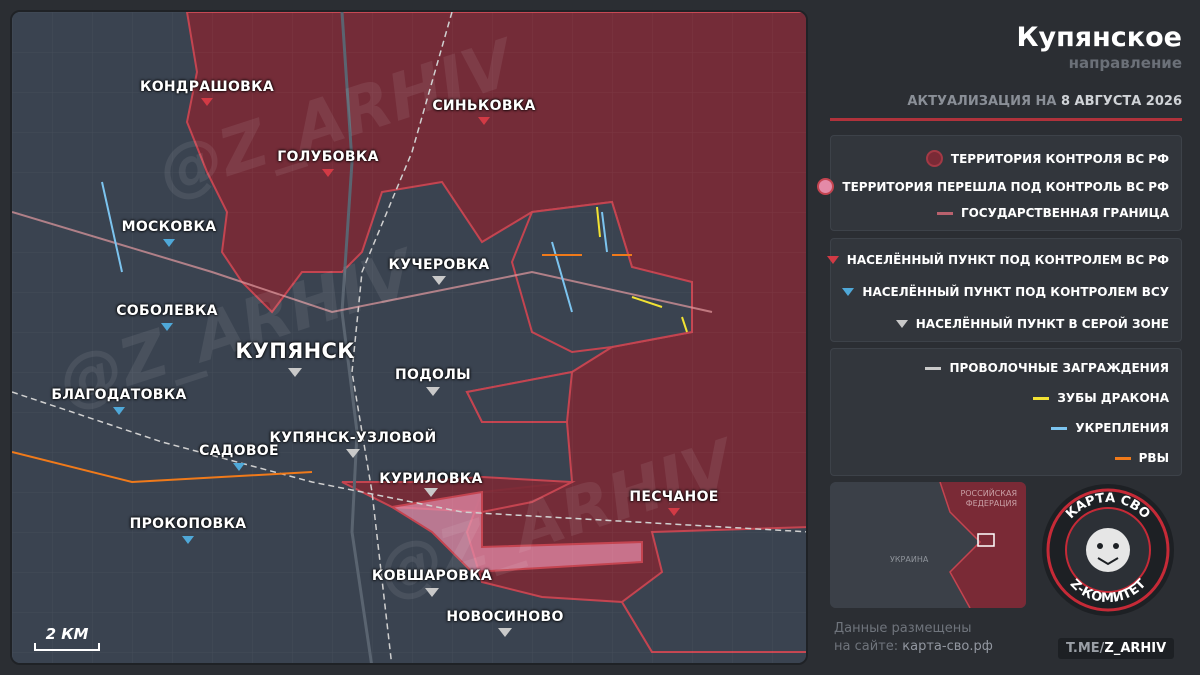 The width and height of the screenshot is (1200, 675). I want to click on site-note: Данные размещены на сайте: карта-сво.рф, so click(913, 637).